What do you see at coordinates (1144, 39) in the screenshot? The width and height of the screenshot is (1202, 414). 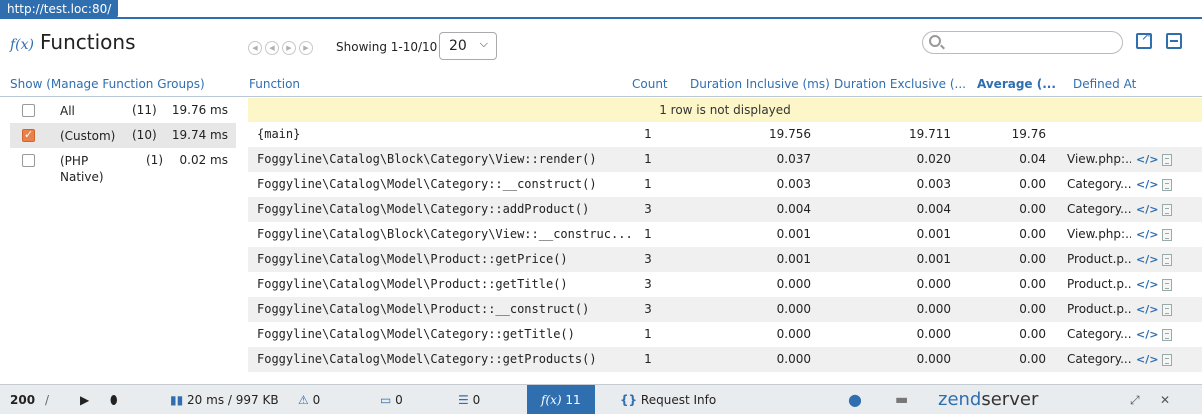 I see `export-icon` at bounding box center [1144, 39].